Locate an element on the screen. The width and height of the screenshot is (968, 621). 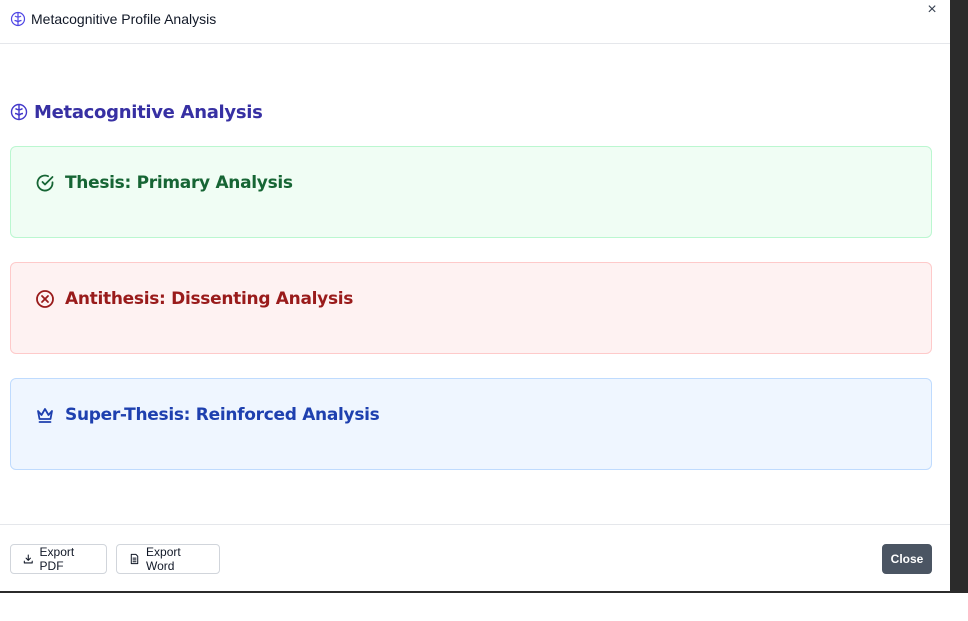
export-pdf-label: Export PDF is located at coordinates (57, 559).